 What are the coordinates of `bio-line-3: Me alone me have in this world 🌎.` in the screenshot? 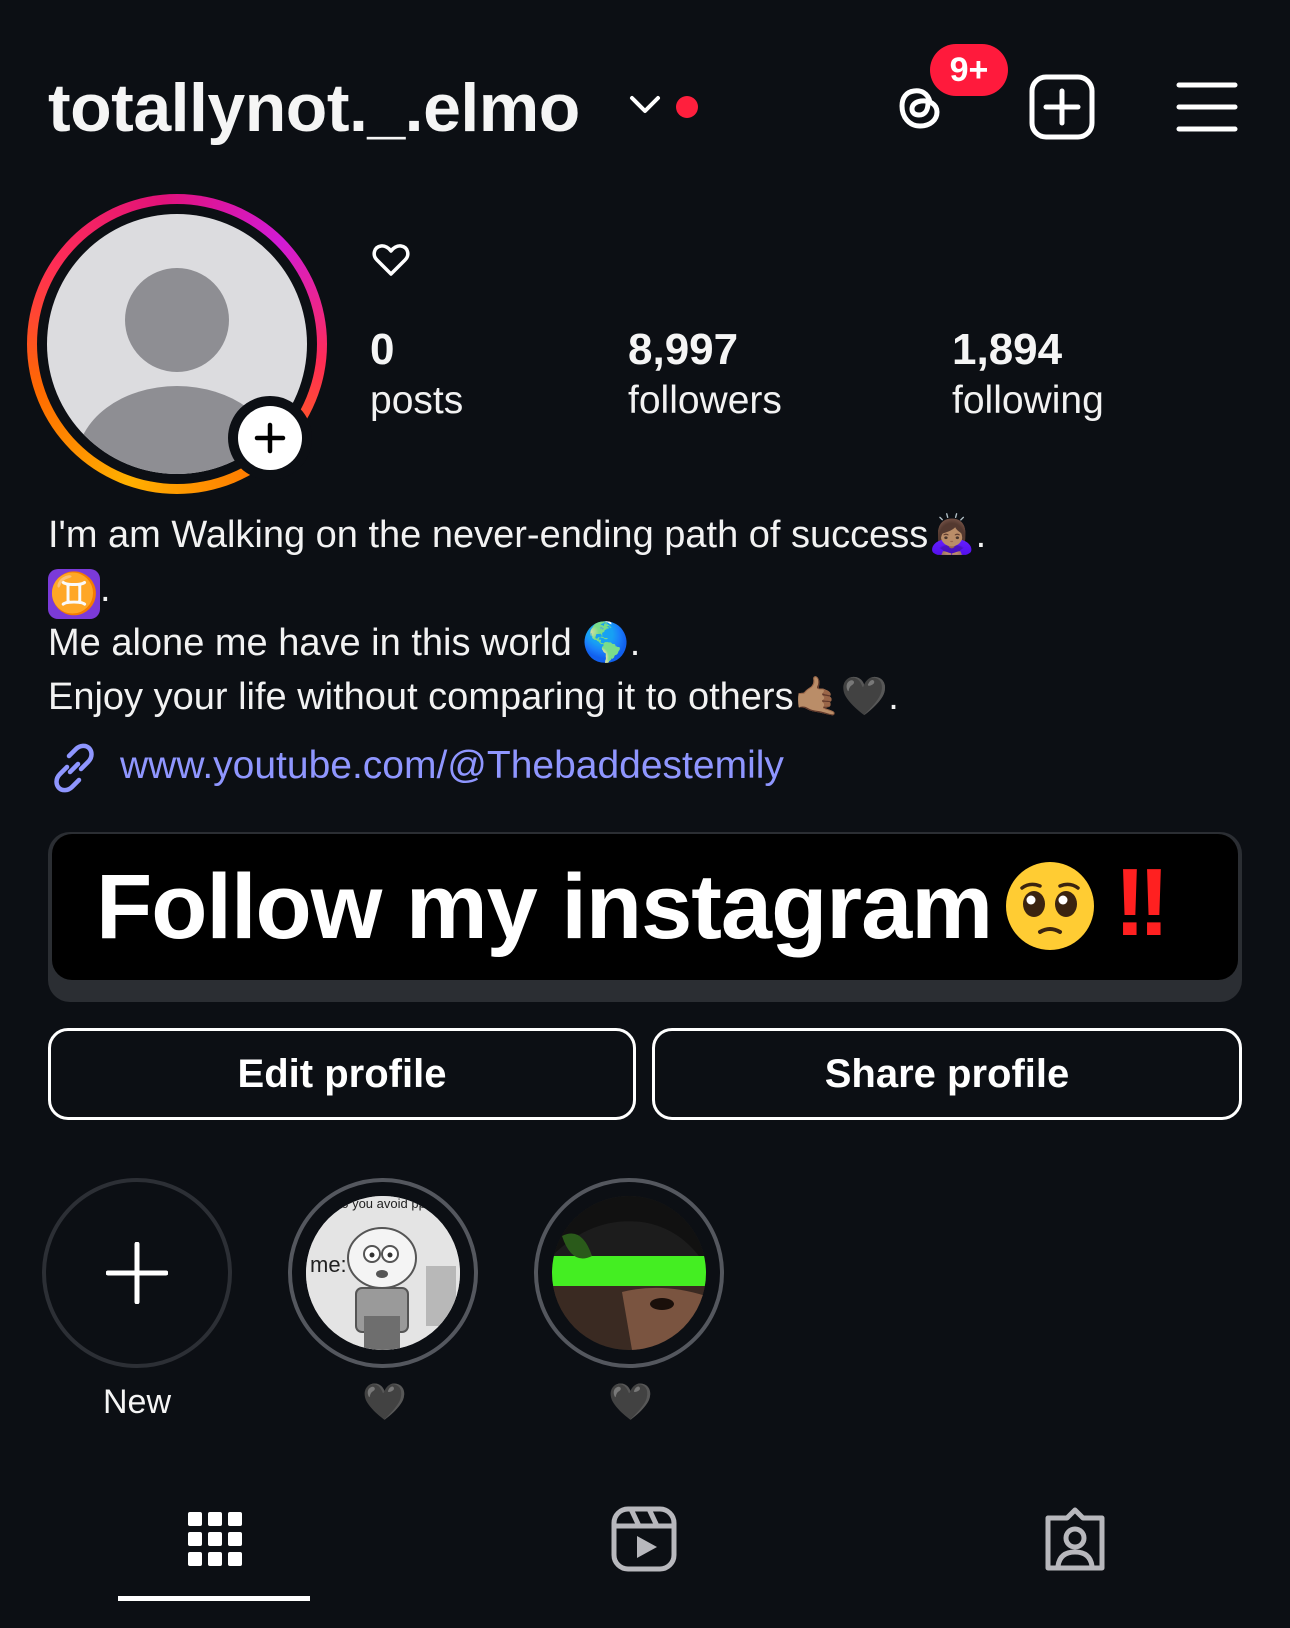 It's located at (344, 643).